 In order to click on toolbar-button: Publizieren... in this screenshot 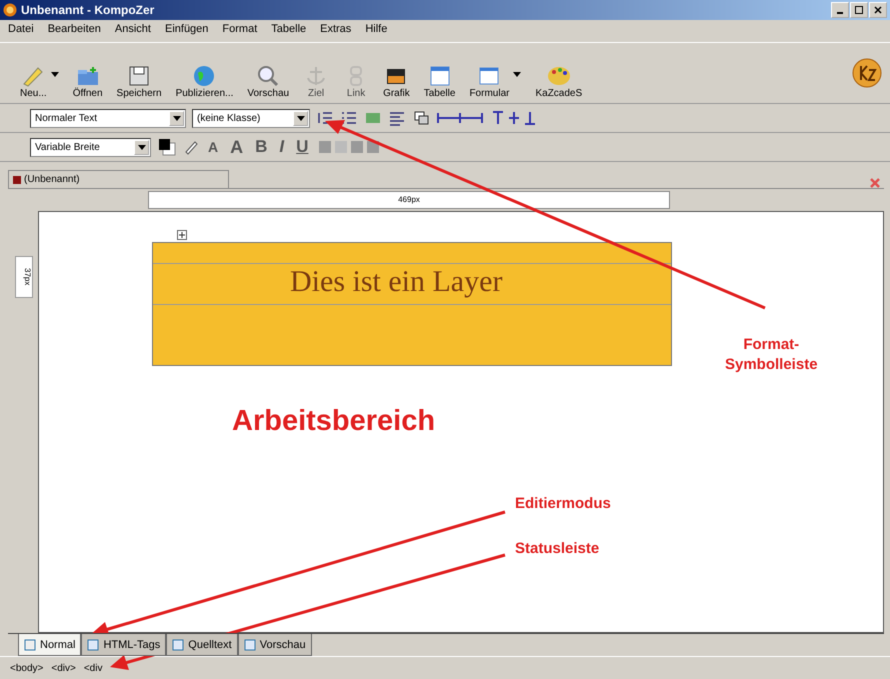, I will do `click(205, 81)`.